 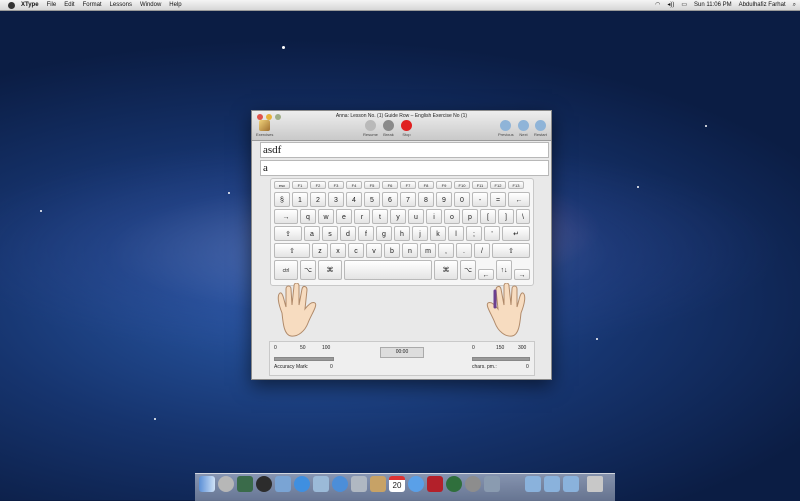 What do you see at coordinates (486, 274) in the screenshot?
I see `key-arrow-left: ←` at bounding box center [486, 274].